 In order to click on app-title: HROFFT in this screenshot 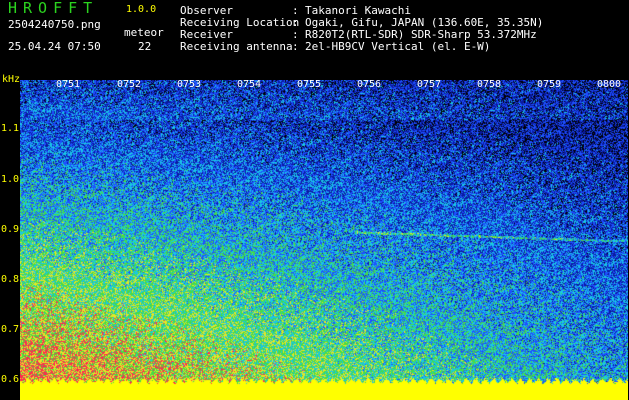, I will do `click(53, 8)`.